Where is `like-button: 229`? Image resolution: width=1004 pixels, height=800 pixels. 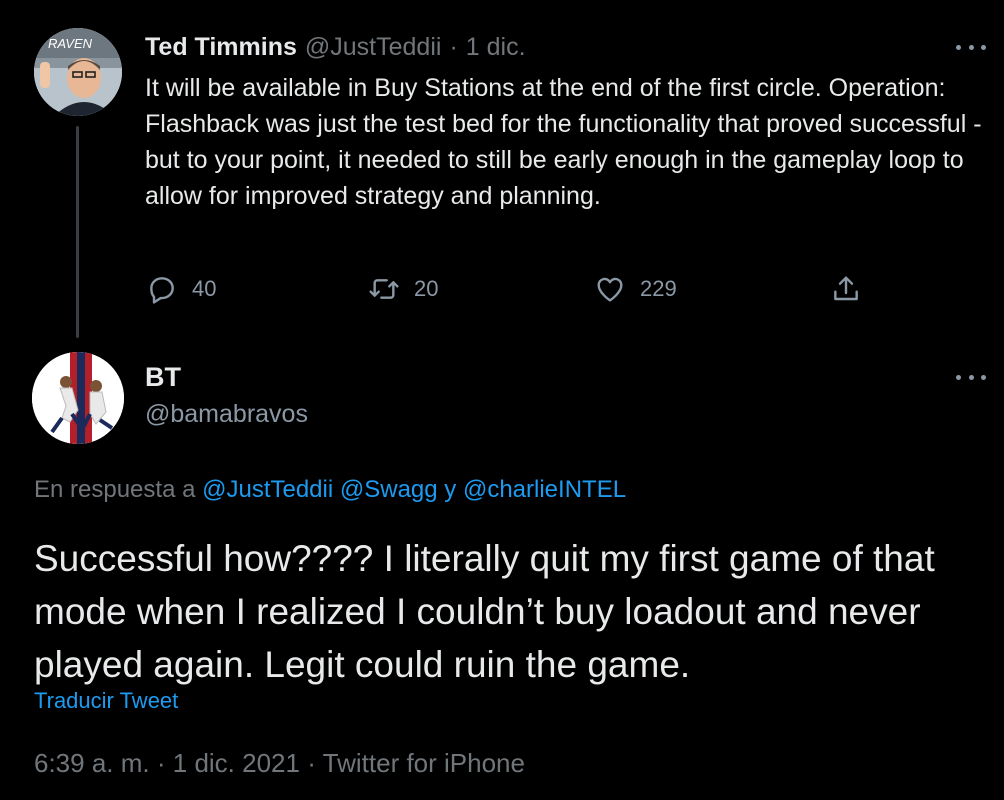 like-button: 229 is located at coordinates (635, 289).